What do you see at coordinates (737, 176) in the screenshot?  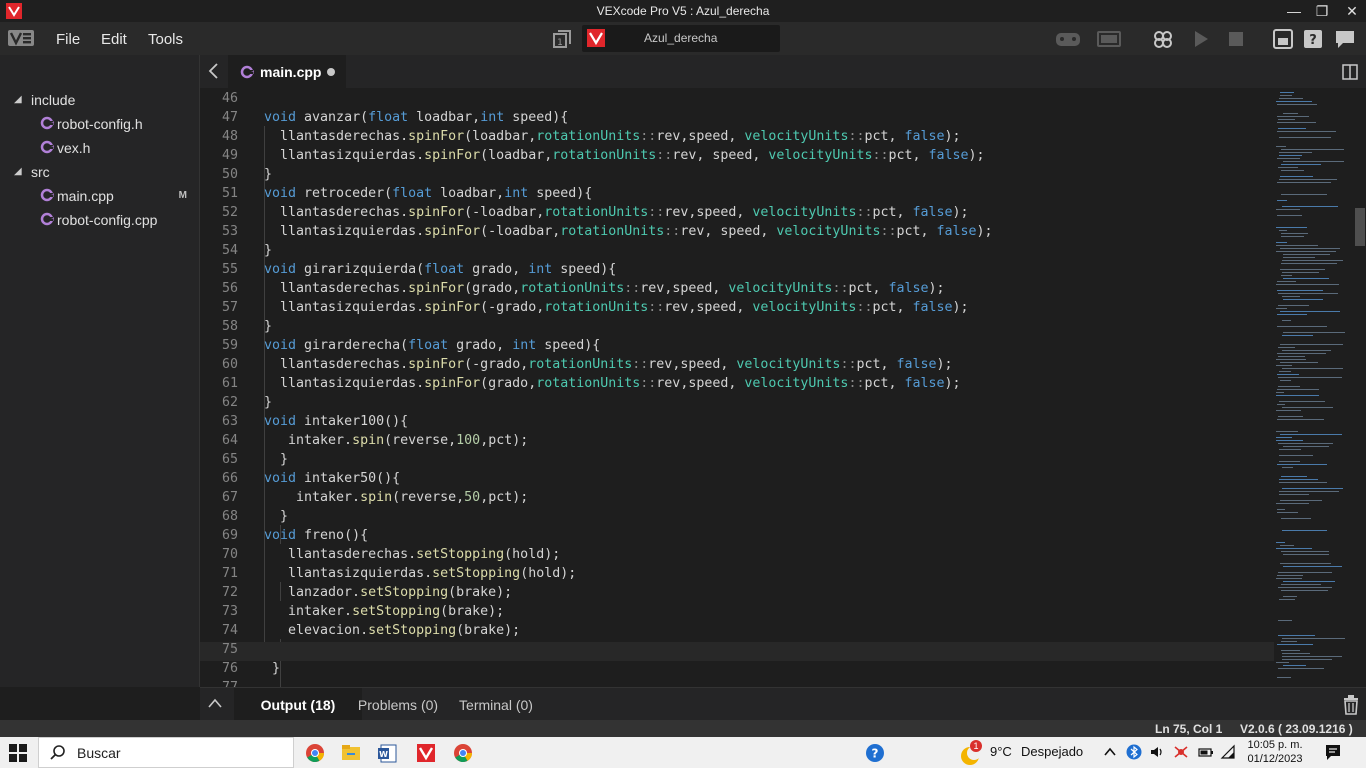 I see `code-line: 50}` at bounding box center [737, 176].